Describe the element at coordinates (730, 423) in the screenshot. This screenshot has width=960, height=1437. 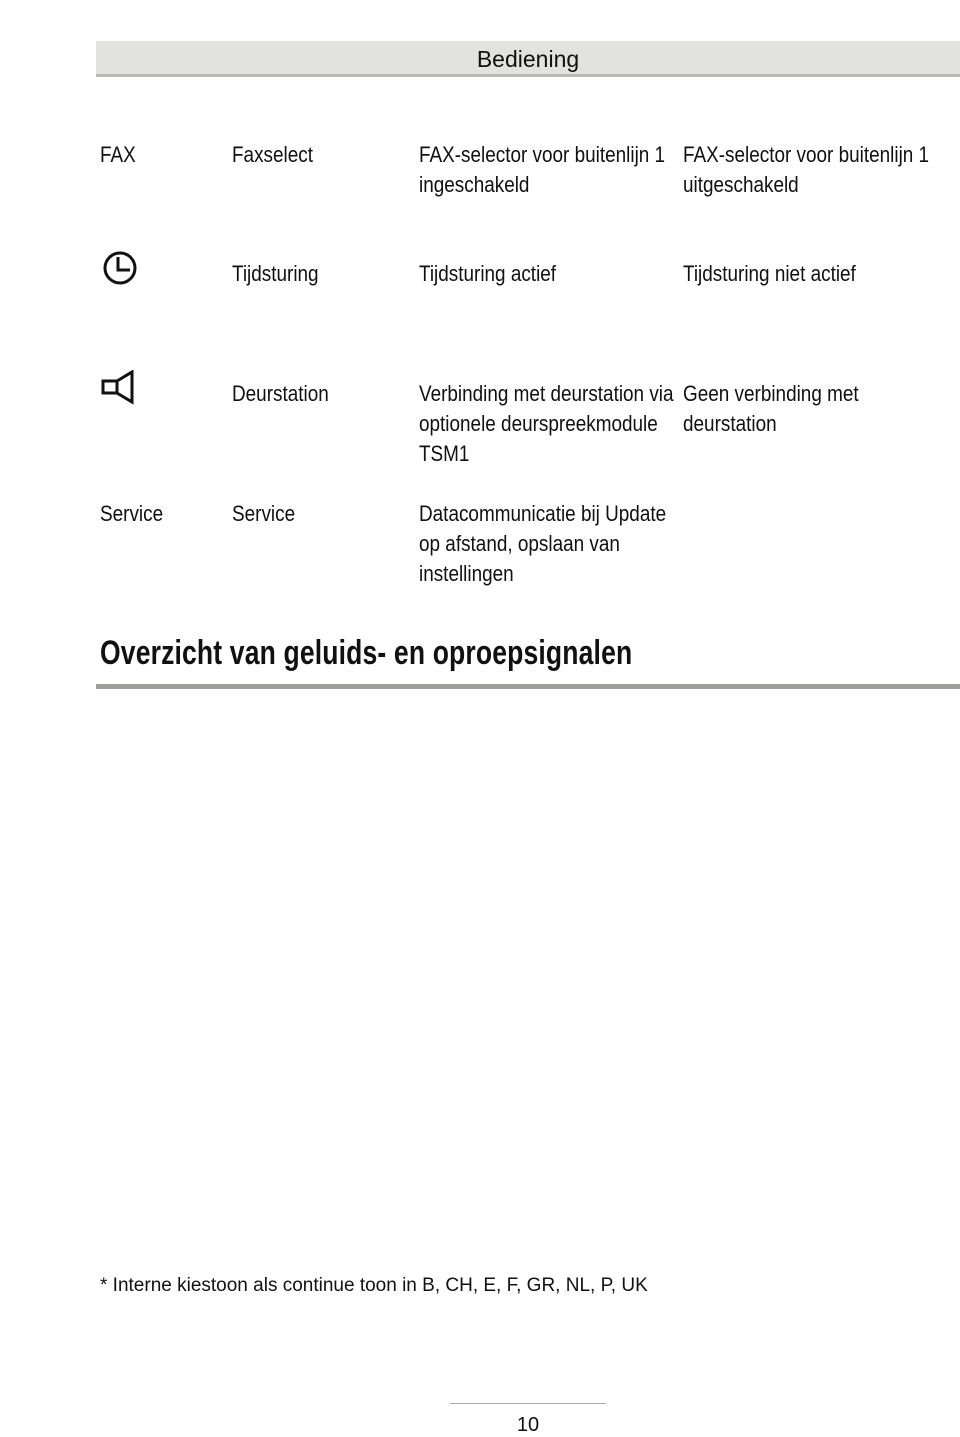
I see `state-off-text: deurstation` at that location.